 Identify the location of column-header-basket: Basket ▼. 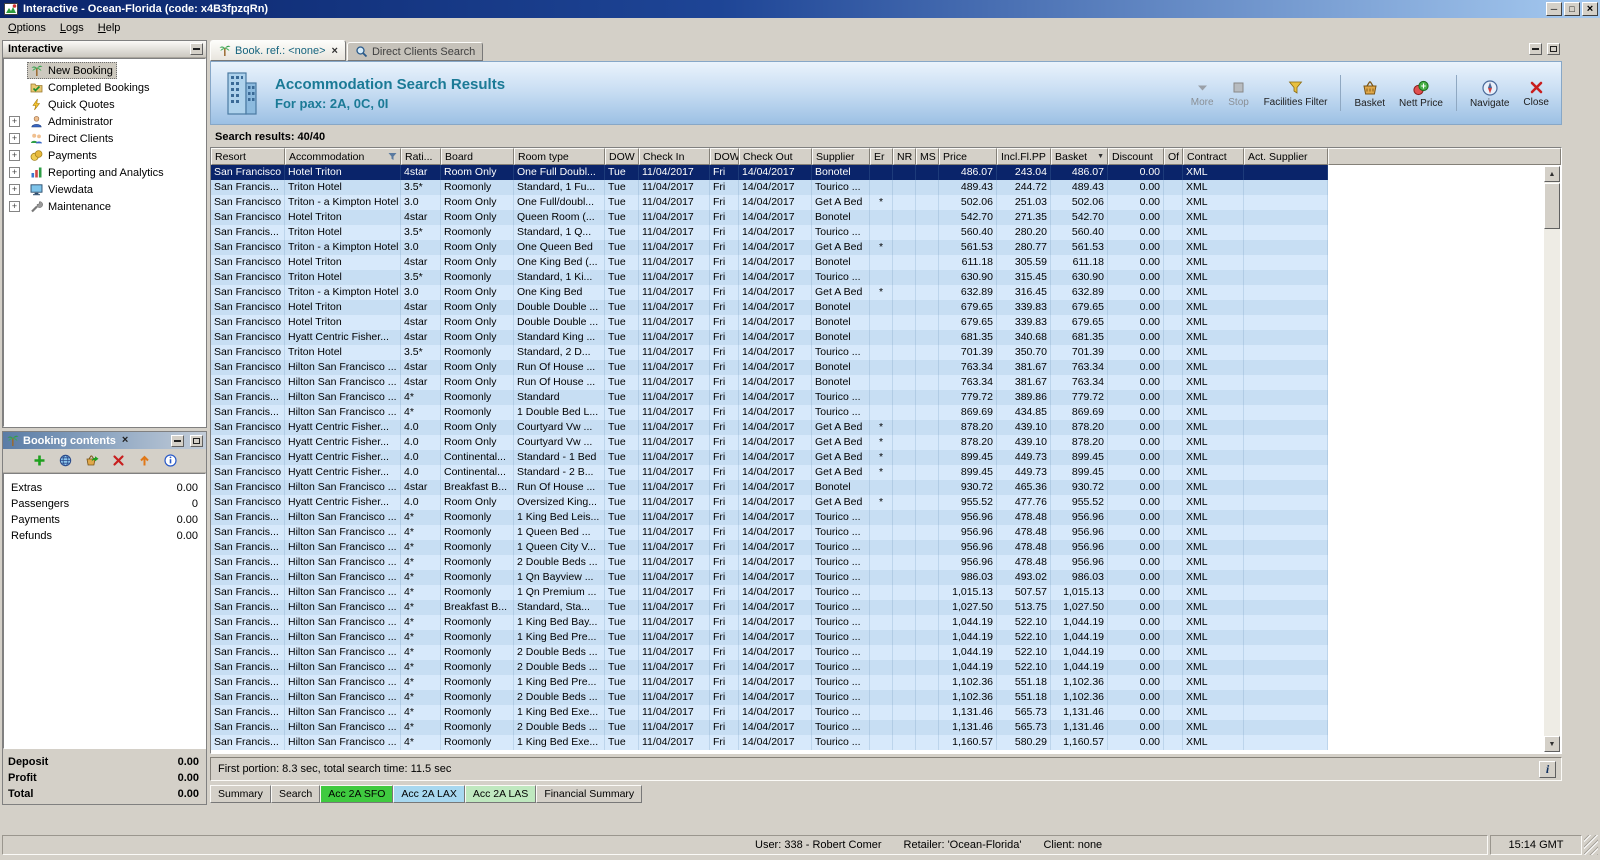
(1079, 156).